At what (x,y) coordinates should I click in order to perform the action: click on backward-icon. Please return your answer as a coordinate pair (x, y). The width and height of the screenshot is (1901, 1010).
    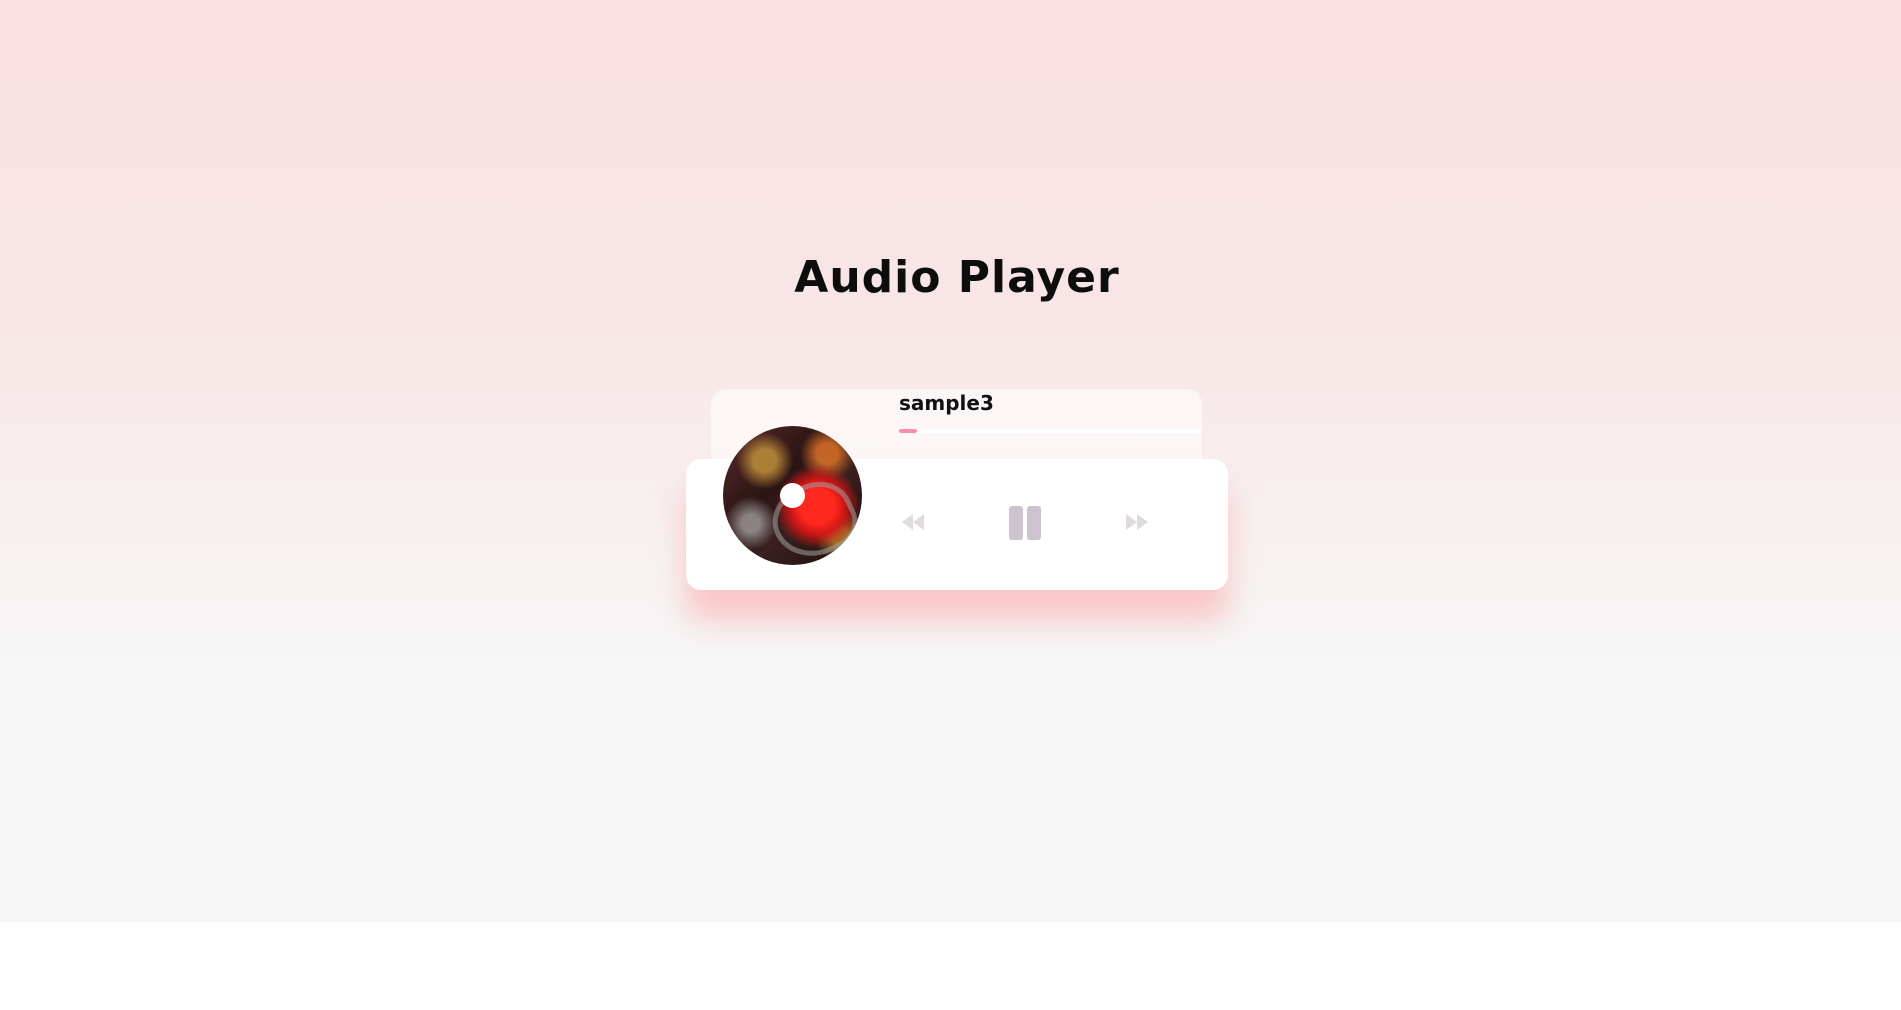
    Looking at the image, I should click on (913, 522).